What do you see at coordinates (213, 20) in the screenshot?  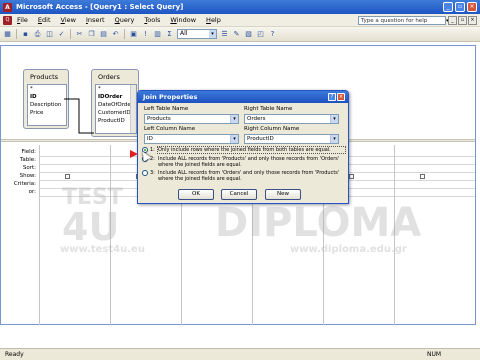 I see `menu-help: Help` at bounding box center [213, 20].